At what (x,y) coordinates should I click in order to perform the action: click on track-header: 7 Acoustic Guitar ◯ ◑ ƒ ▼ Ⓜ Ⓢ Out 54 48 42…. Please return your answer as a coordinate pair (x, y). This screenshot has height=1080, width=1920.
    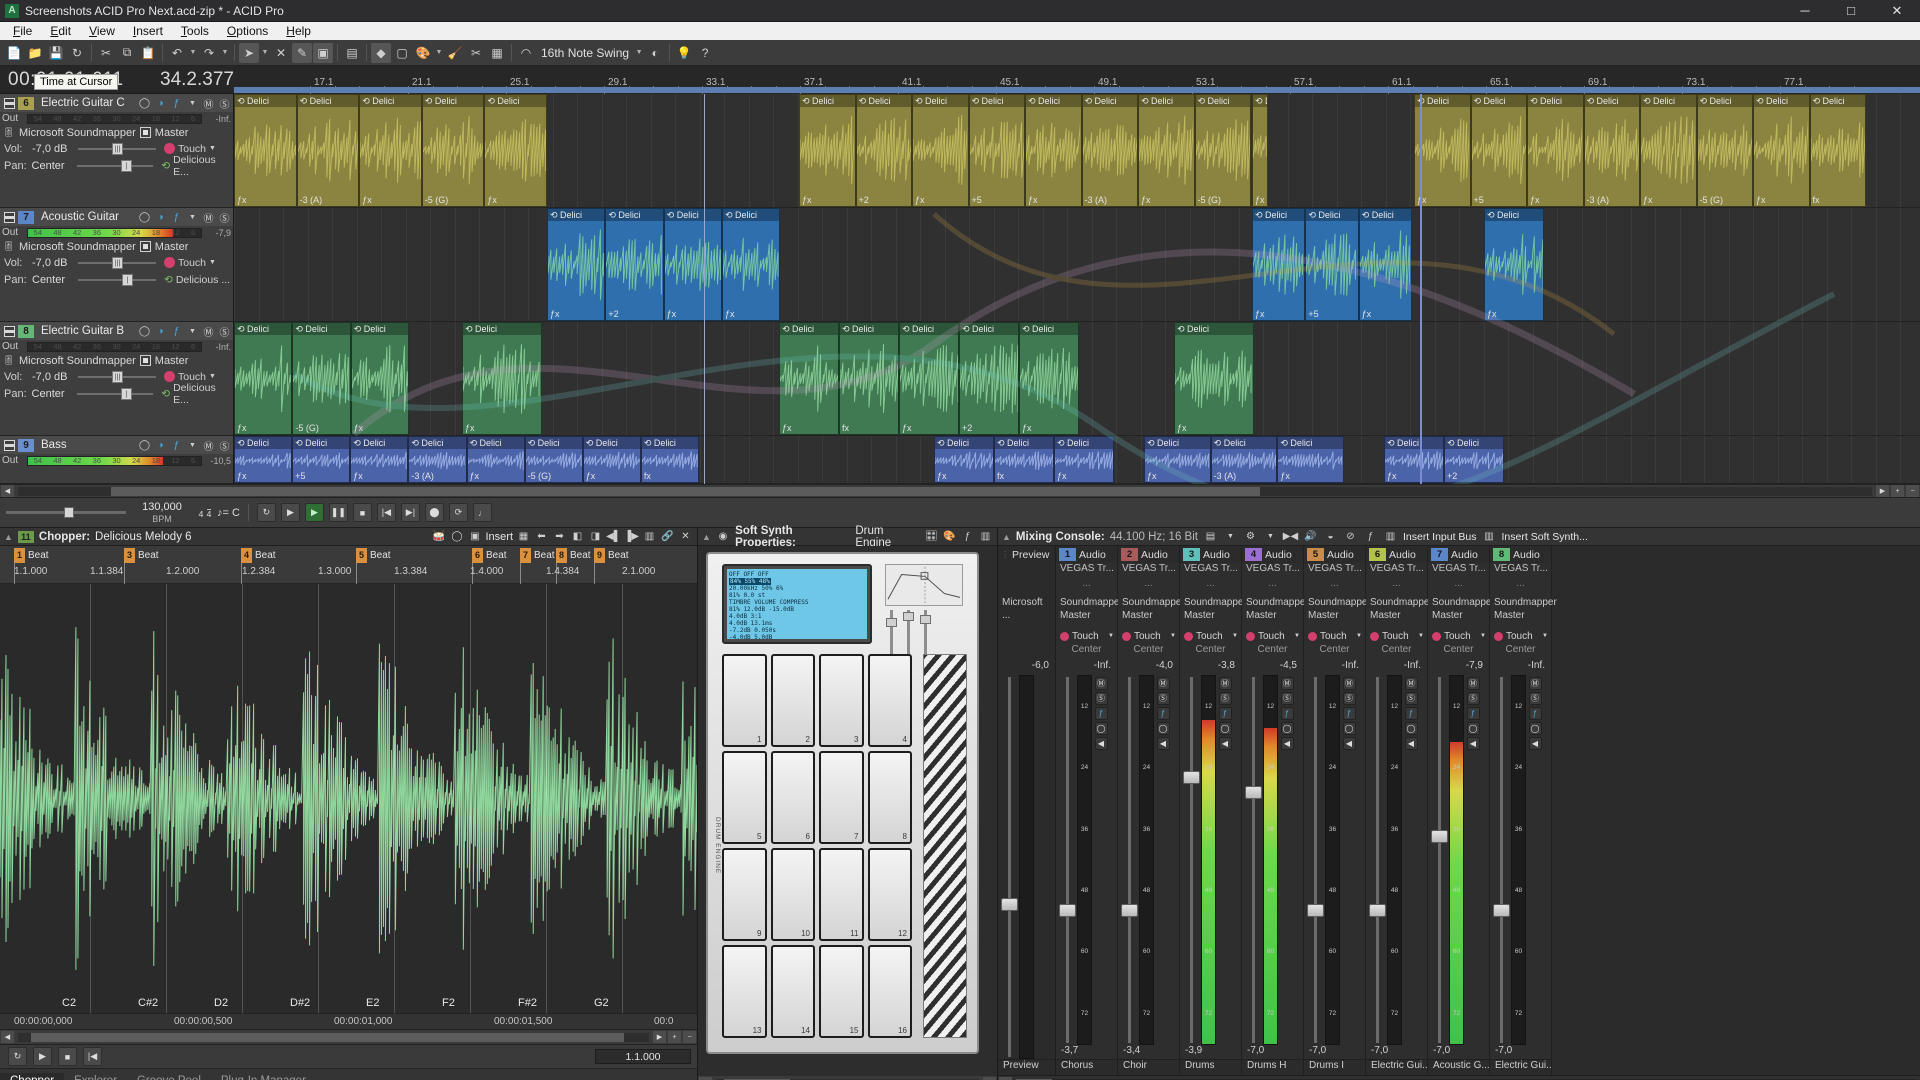
    Looking at the image, I should click on (116, 265).